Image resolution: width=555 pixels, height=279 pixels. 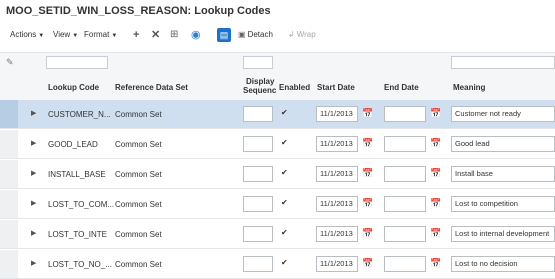 What do you see at coordinates (503, 174) in the screenshot?
I see `meaning-input: Install base` at bounding box center [503, 174].